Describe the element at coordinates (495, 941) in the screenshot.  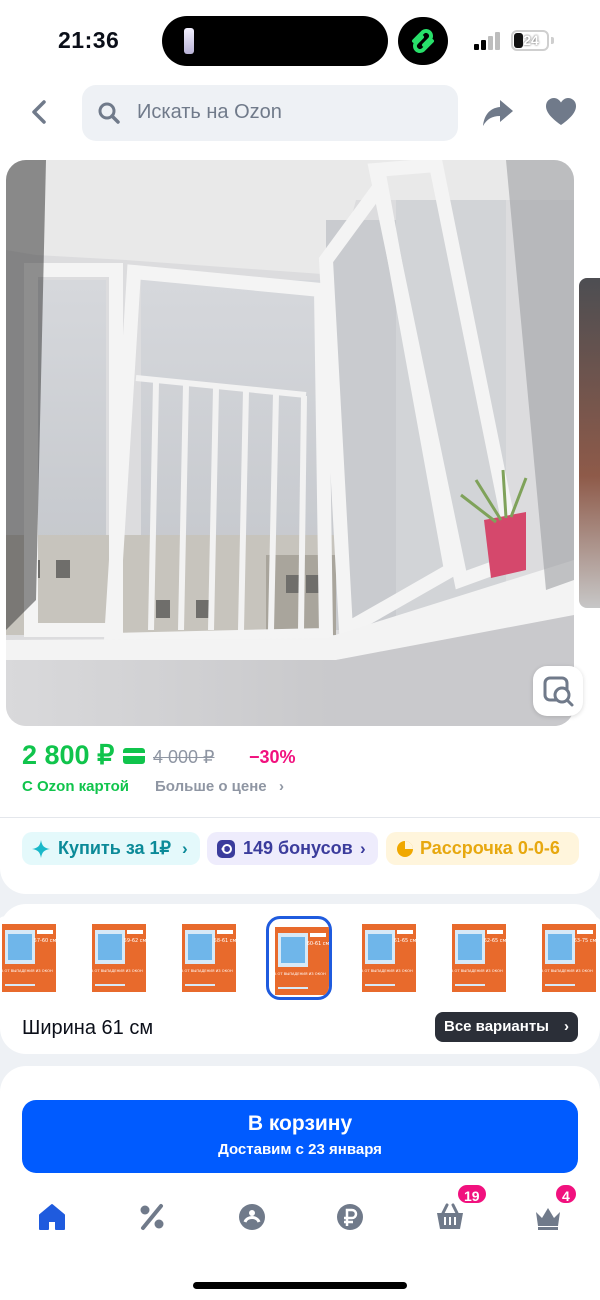
I see `svg-text: 62-65 см` at that location.